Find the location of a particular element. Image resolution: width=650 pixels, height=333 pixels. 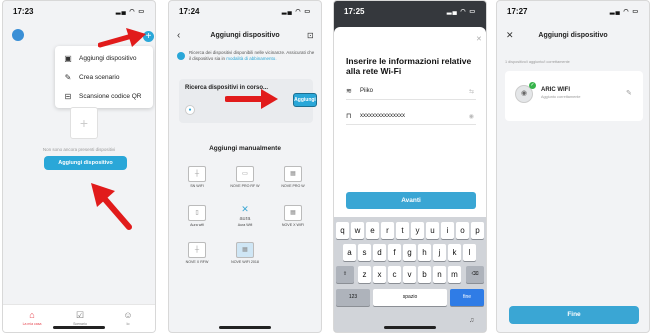

status-bar: 17:23 ▂▄ ◠ ▭ is located at coordinates (79, 11).